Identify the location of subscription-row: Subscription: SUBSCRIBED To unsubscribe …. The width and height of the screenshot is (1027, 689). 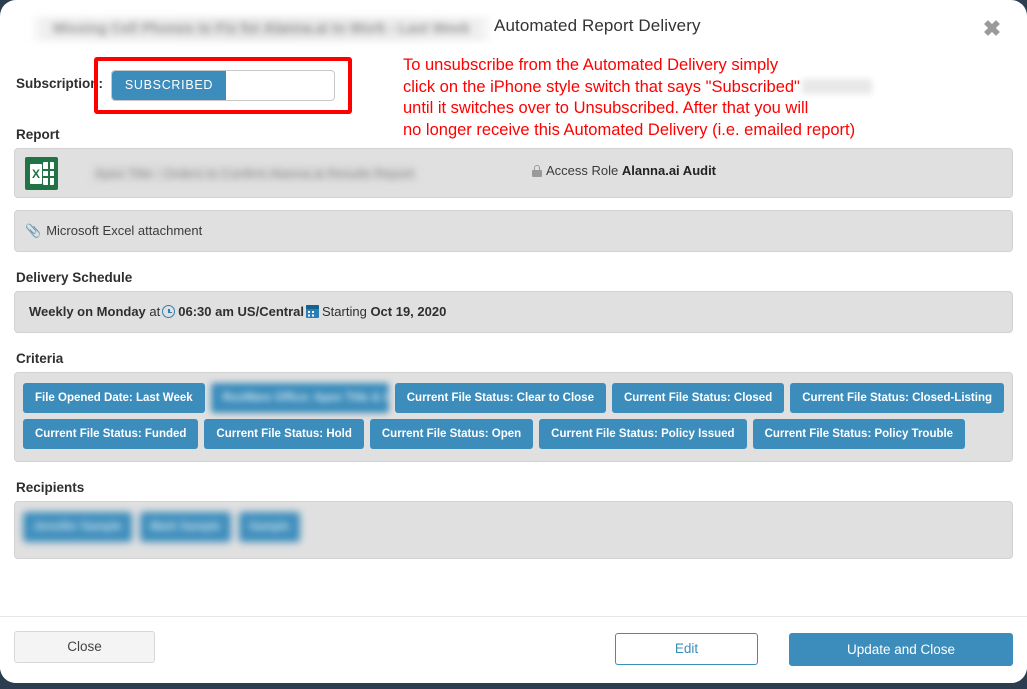
(513, 97).